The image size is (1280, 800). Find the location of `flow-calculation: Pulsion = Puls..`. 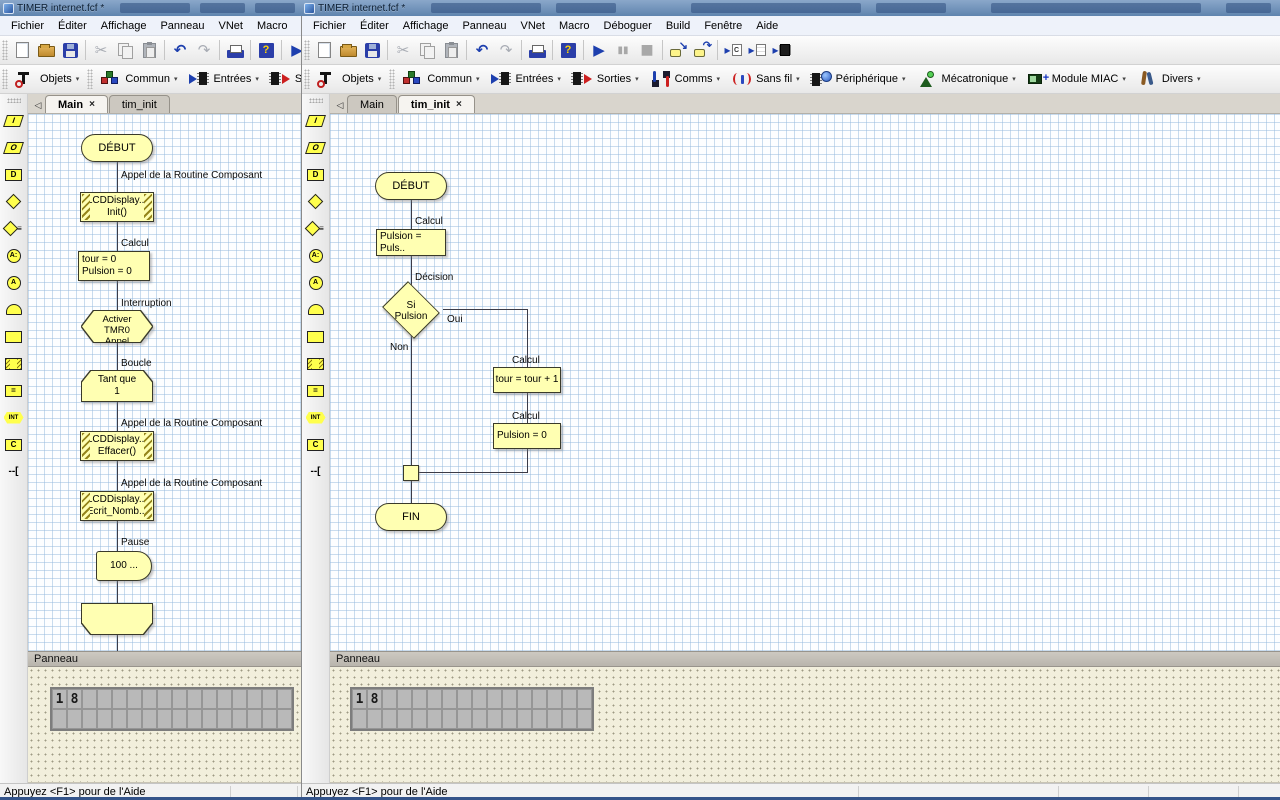

flow-calculation: Pulsion = Puls.. is located at coordinates (411, 242).